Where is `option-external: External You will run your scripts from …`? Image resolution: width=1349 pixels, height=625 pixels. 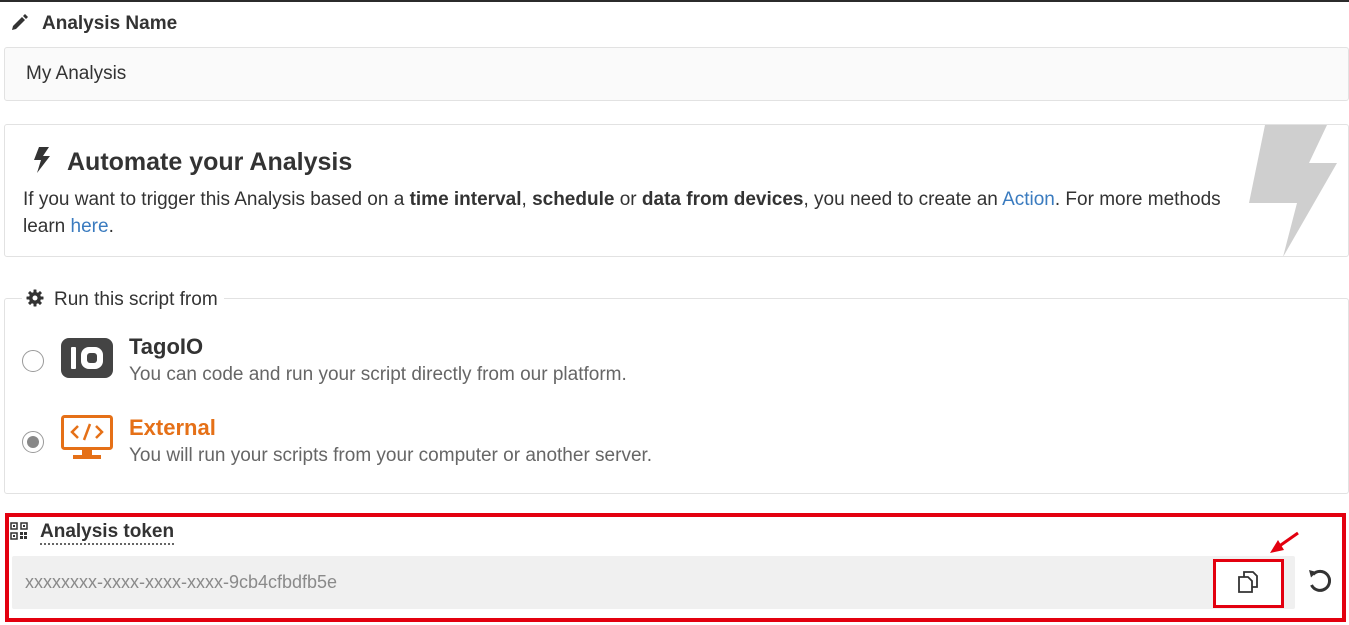 option-external: External You will run your scripts from … is located at coordinates (337, 443).